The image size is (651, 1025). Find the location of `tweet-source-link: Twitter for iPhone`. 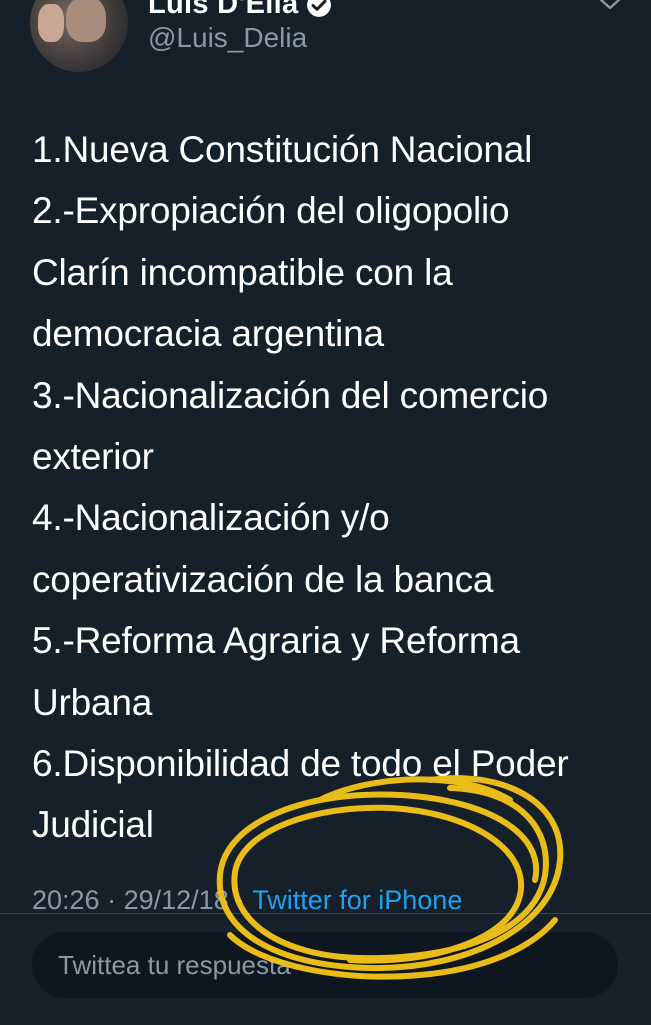

tweet-source-link: Twitter for iPhone is located at coordinates (357, 900).